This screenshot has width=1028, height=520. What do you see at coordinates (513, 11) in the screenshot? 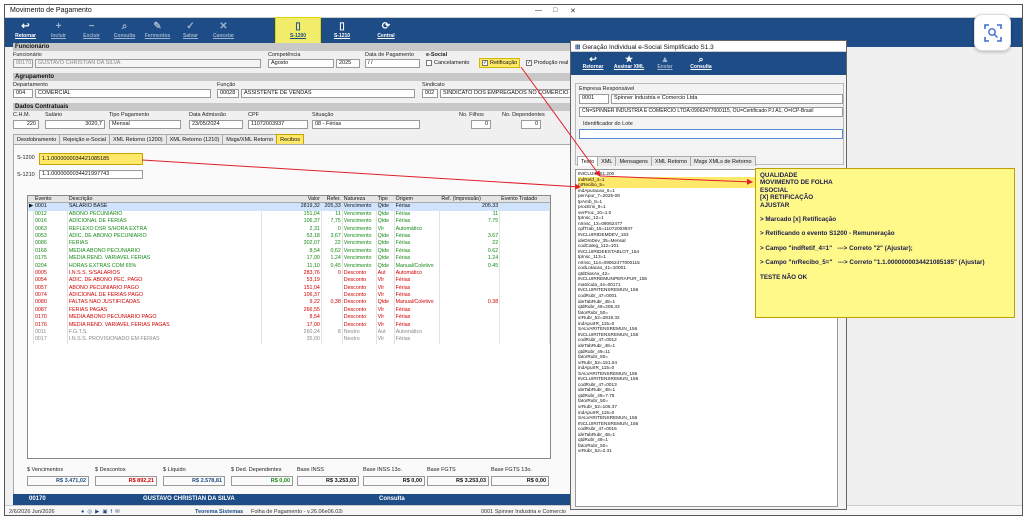
I see `window-titlebar: Movimento de Pagamento — □ ✕` at bounding box center [513, 11].